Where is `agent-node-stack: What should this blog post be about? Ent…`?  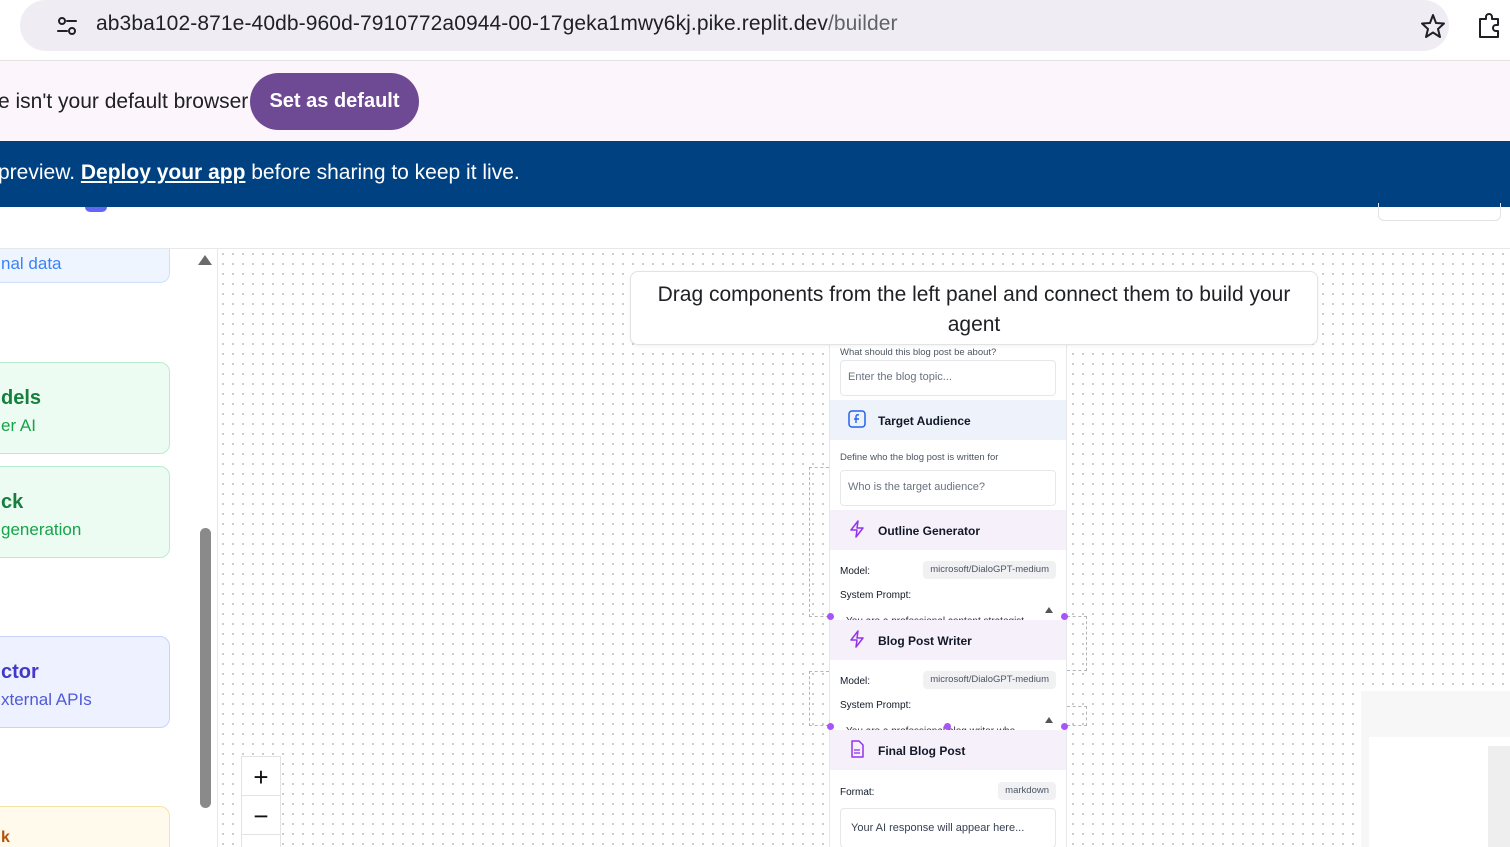
agent-node-stack: What should this blog post be about? Ent… is located at coordinates (948, 595).